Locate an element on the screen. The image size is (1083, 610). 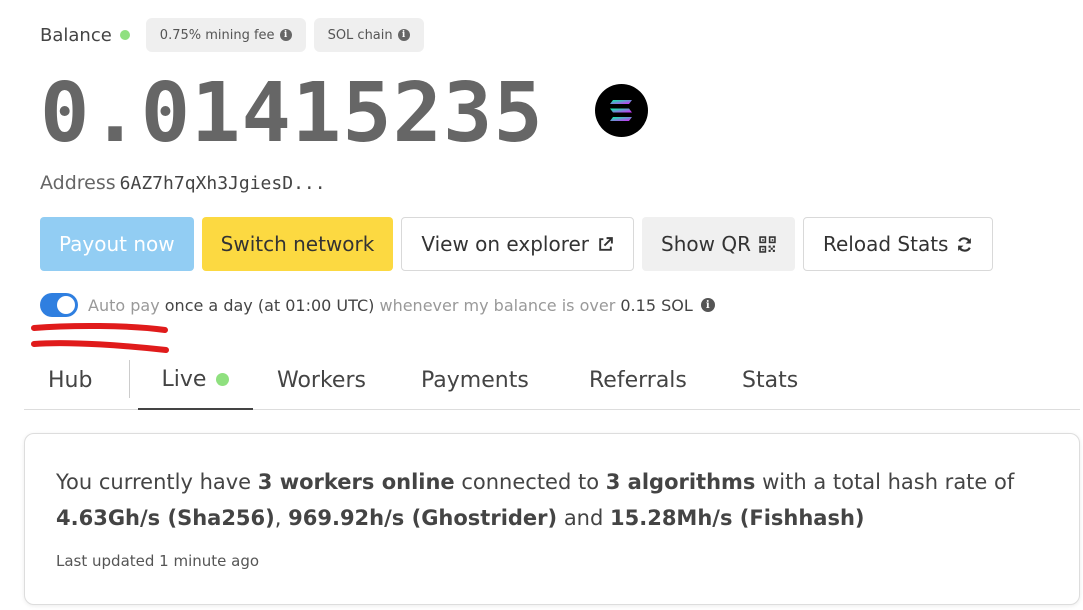
summary-text: You currently have is located at coordinates (157, 482).